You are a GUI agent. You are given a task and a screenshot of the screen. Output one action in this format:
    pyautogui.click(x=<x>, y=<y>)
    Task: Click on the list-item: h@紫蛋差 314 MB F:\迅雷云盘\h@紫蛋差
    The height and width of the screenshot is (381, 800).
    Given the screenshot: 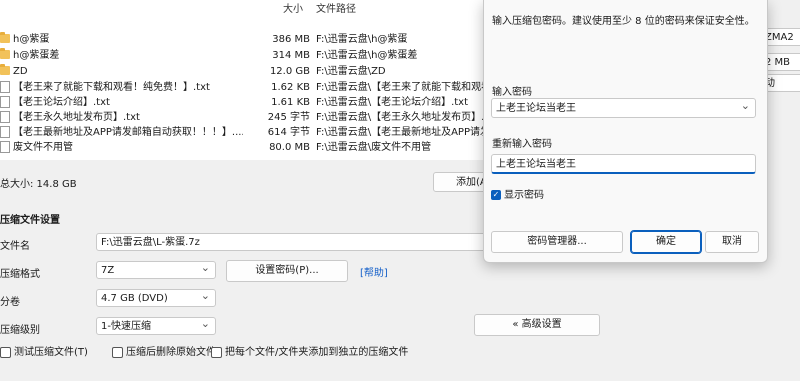 What is the action you would take?
    pyautogui.click(x=260, y=55)
    